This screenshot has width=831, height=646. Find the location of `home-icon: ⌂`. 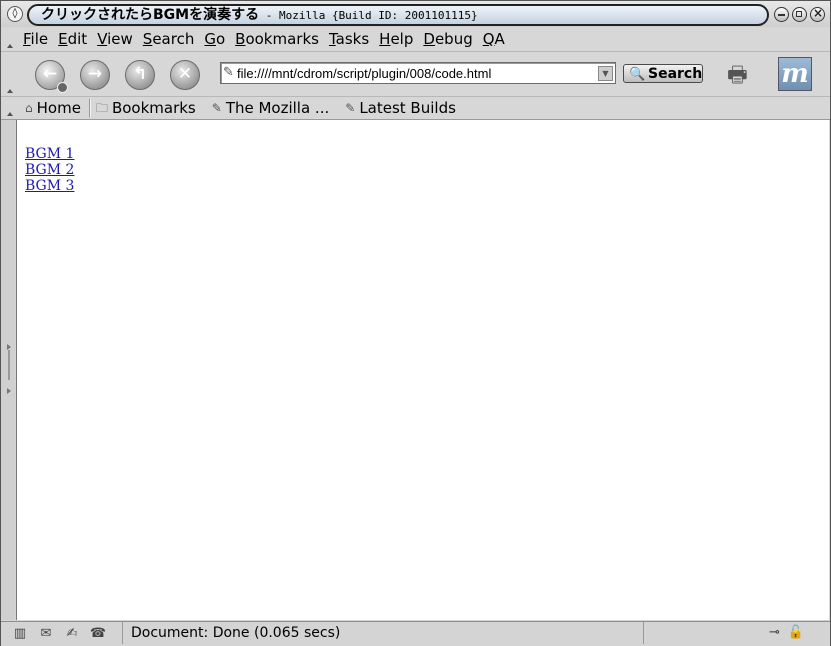

home-icon: ⌂ is located at coordinates (29, 108).